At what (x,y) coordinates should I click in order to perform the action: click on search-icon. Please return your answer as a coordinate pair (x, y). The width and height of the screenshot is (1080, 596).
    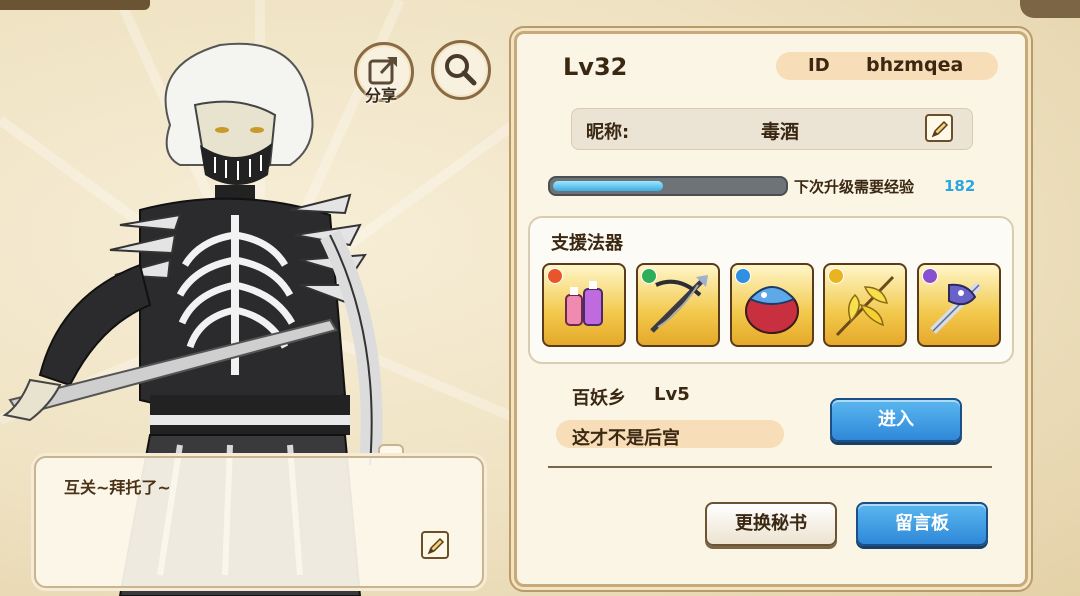
    Looking at the image, I should click on (461, 70).